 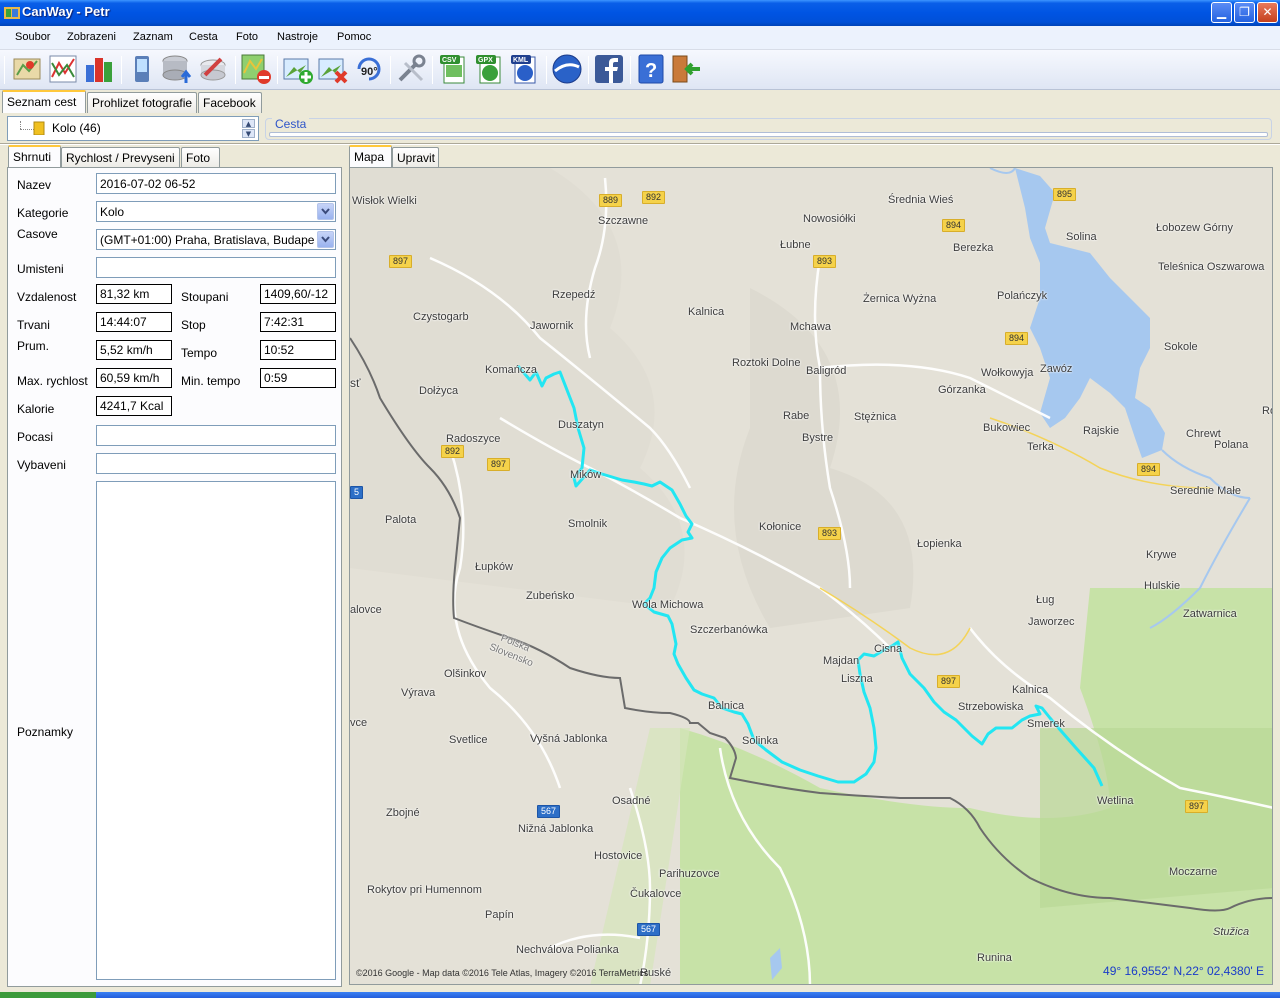 I want to click on facebook-button, so click(x=609, y=69).